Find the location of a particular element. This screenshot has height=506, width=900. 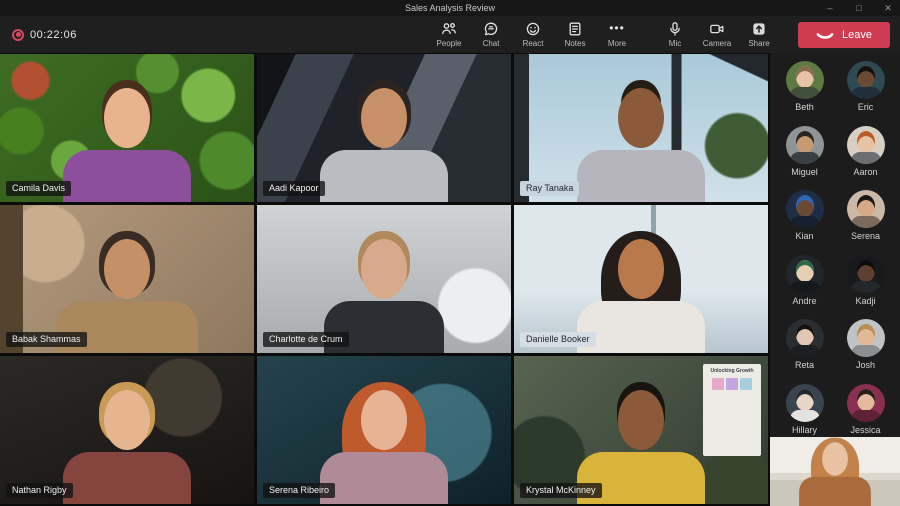

video-tile-serena-ribeiro: Serena Ribeiro is located at coordinates (384, 430).